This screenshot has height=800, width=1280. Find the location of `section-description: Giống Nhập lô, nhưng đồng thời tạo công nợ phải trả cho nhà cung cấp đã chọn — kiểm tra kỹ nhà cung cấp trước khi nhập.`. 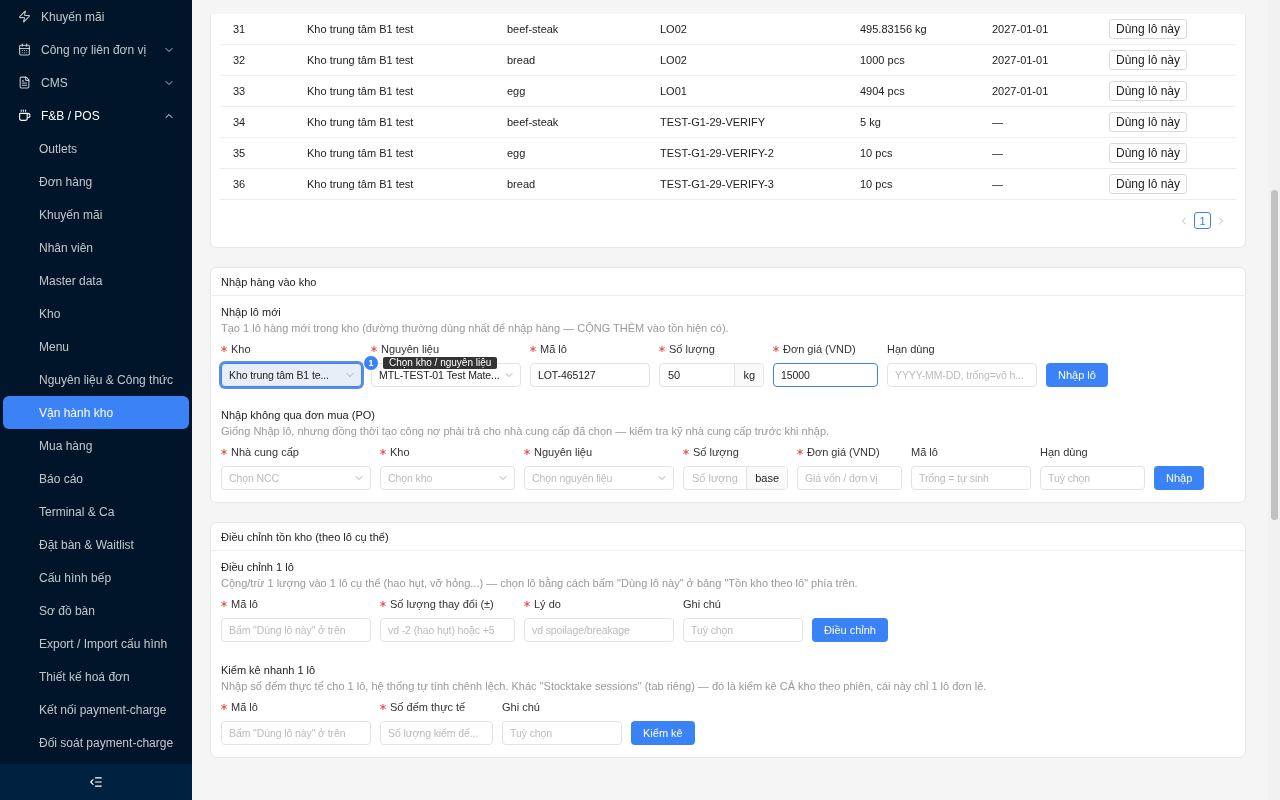

section-description: Giống Nhập lô, nhưng đồng thời tạo công nợ phải trả cho nhà cung cấp đã chọn — kiểm tra kỹ nhà cung cấp trước khi nhập. is located at coordinates (526, 431).